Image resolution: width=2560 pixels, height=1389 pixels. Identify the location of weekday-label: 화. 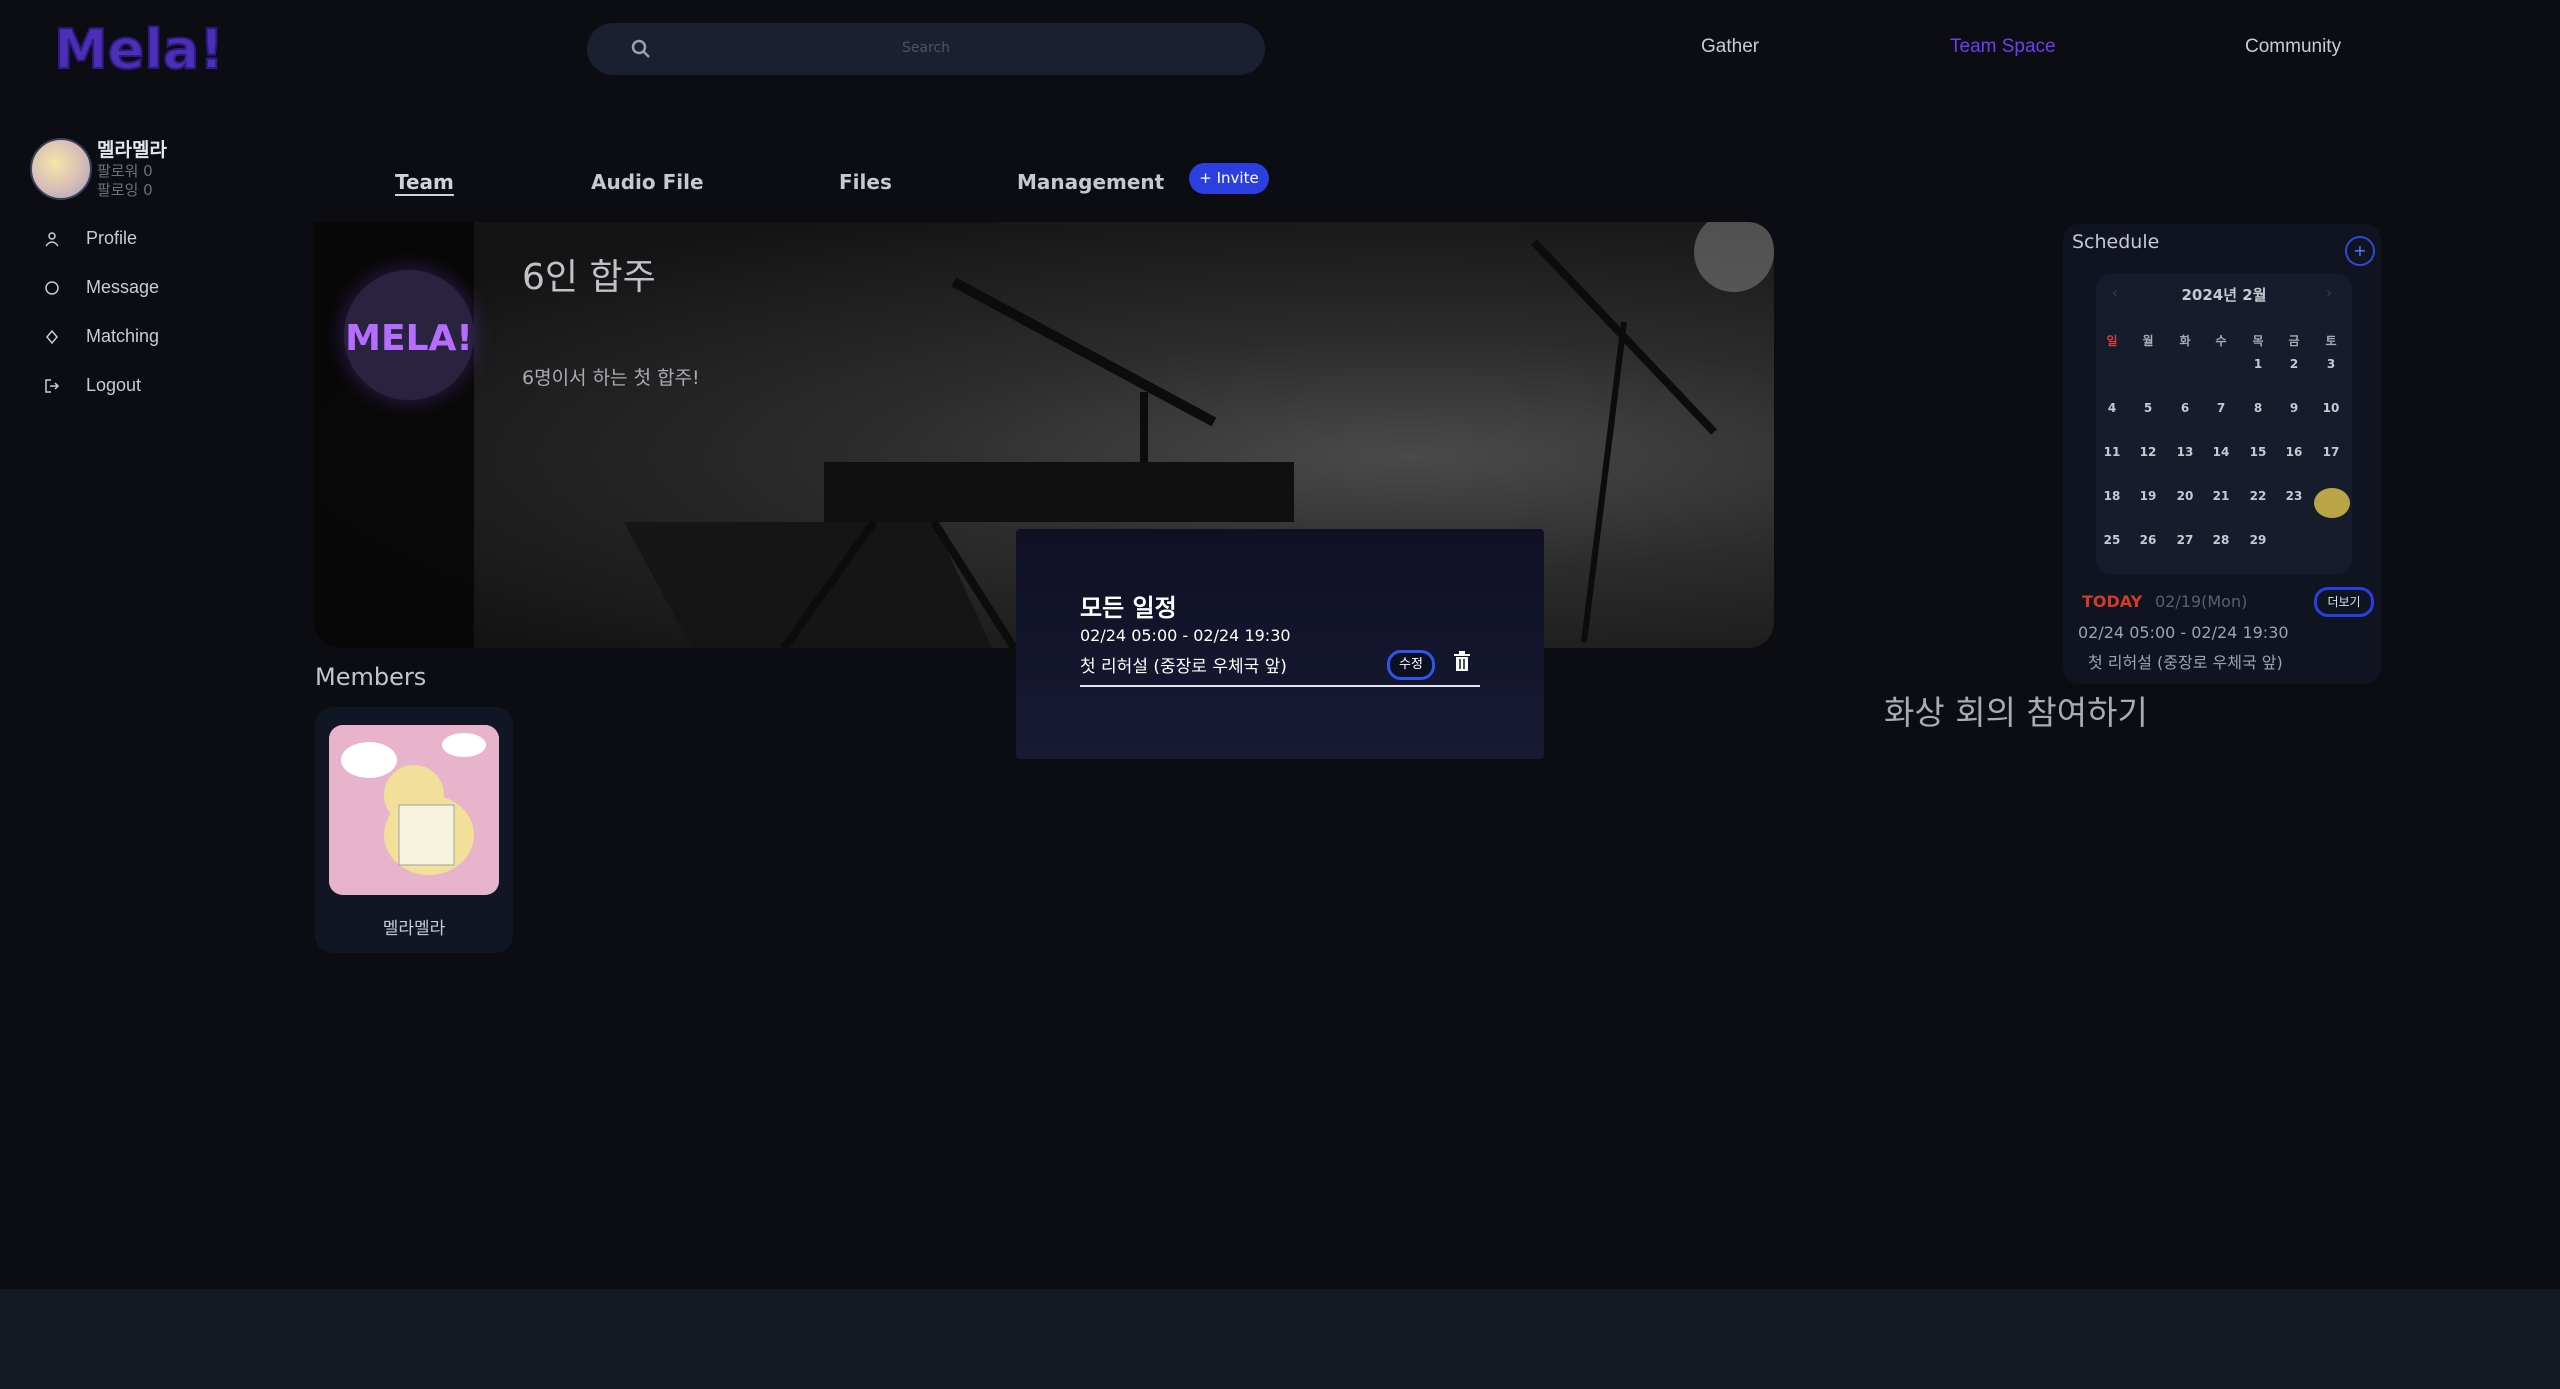
(2185, 341).